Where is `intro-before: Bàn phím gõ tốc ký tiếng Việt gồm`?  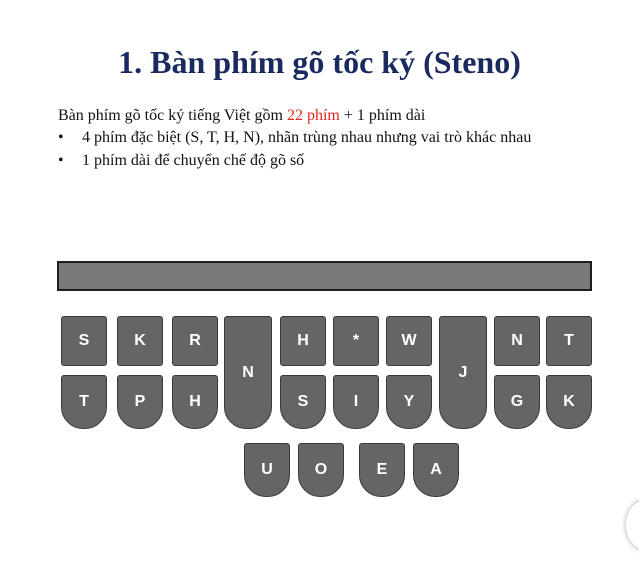
intro-before: Bàn phím gõ tốc ký tiếng Việt gồm is located at coordinates (172, 115).